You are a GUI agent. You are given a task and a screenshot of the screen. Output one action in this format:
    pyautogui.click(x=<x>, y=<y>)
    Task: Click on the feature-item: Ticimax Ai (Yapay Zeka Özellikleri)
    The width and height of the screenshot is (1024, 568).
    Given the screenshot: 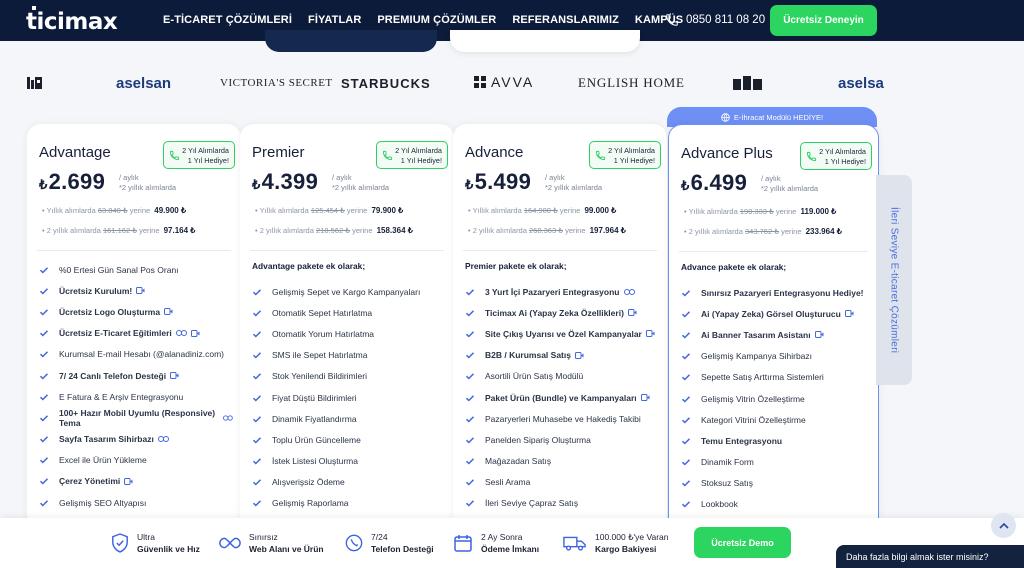 What is the action you would take?
    pyautogui.click(x=562, y=312)
    